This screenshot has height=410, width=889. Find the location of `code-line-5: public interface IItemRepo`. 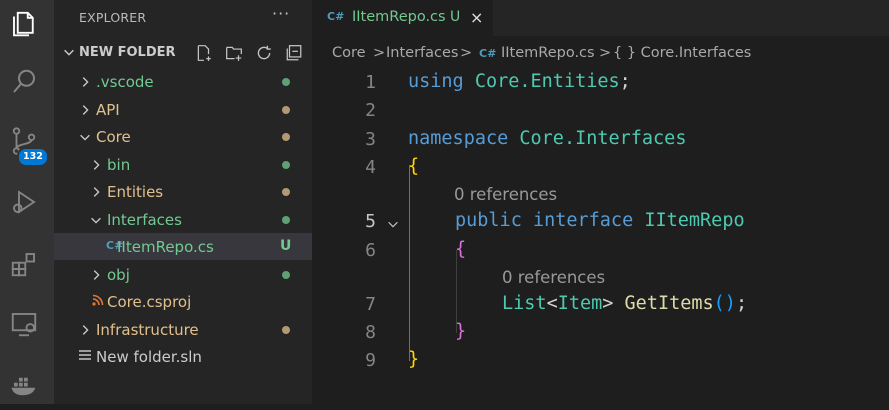

code-line-5: public interface IItemRepo is located at coordinates (600, 220).